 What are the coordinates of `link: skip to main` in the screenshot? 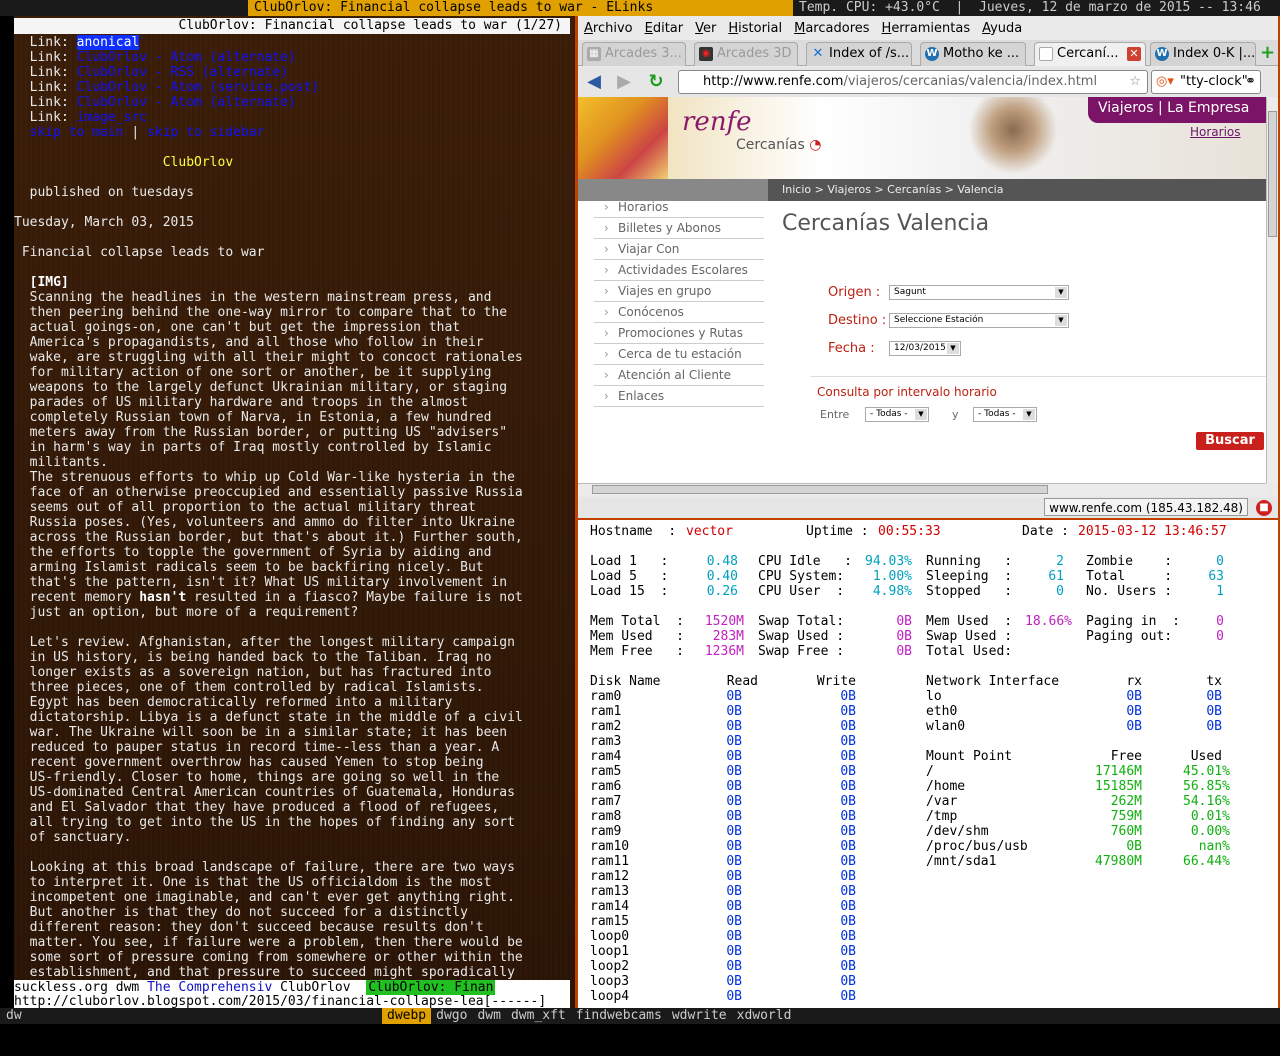 It's located at (77, 132).